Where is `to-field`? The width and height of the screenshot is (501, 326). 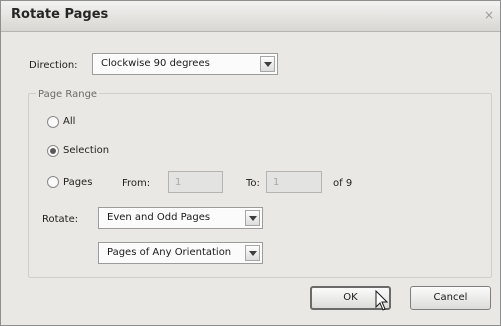
to-field is located at coordinates (294, 182).